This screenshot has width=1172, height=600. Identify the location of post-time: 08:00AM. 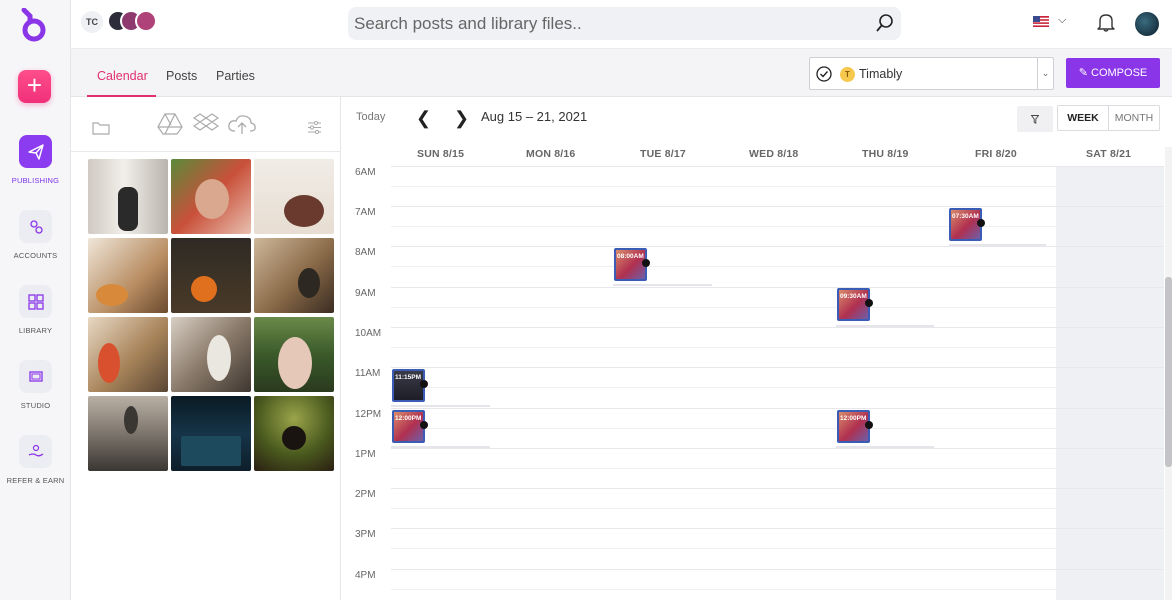
(630, 256).